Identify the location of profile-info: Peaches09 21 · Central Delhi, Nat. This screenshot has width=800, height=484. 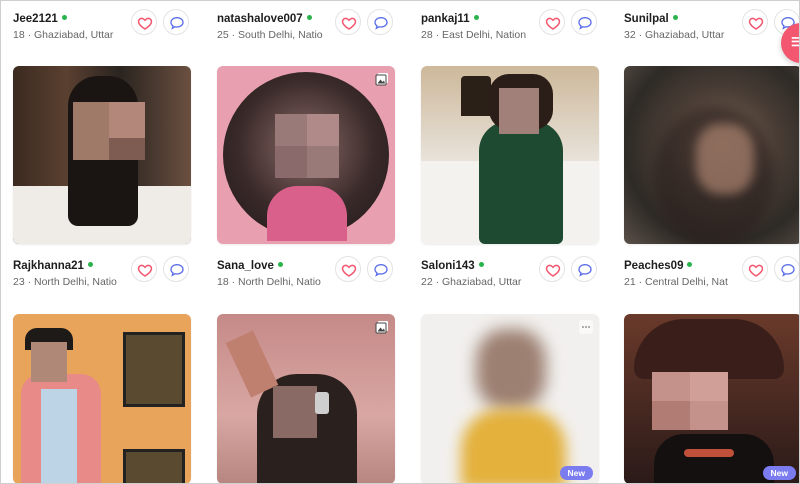
(711, 275).